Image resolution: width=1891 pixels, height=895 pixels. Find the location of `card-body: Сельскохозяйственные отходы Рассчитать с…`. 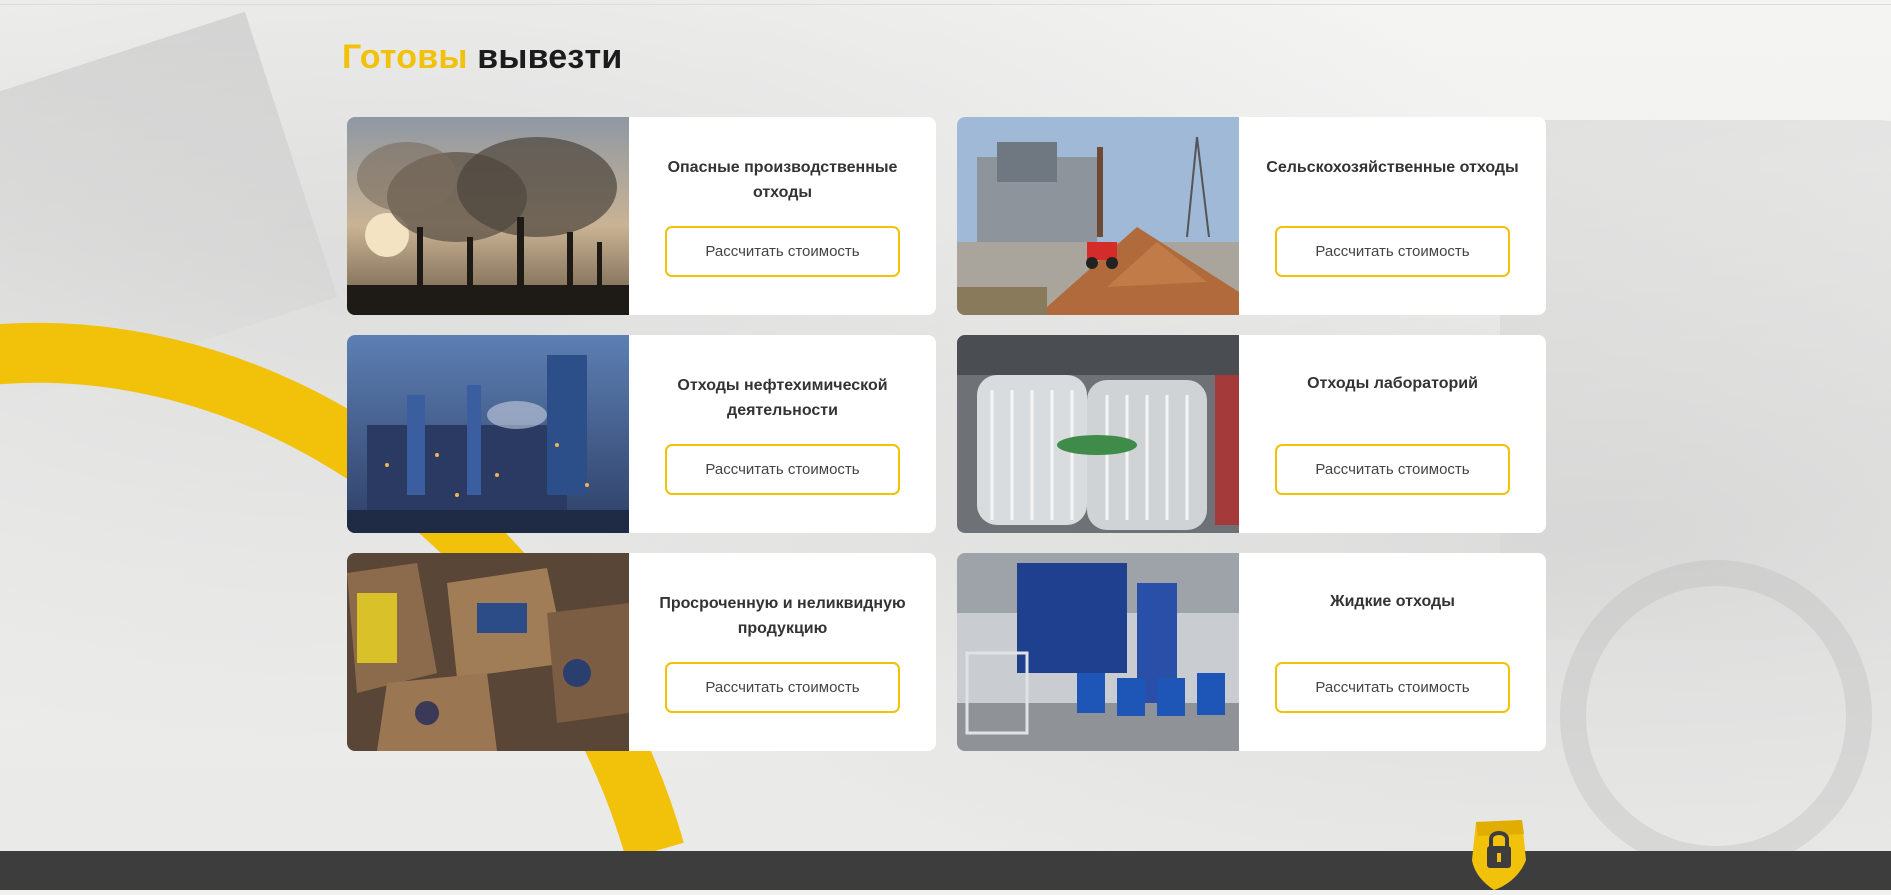

card-body: Сельскохозяйственные отходы Рассчитать с… is located at coordinates (1392, 216).